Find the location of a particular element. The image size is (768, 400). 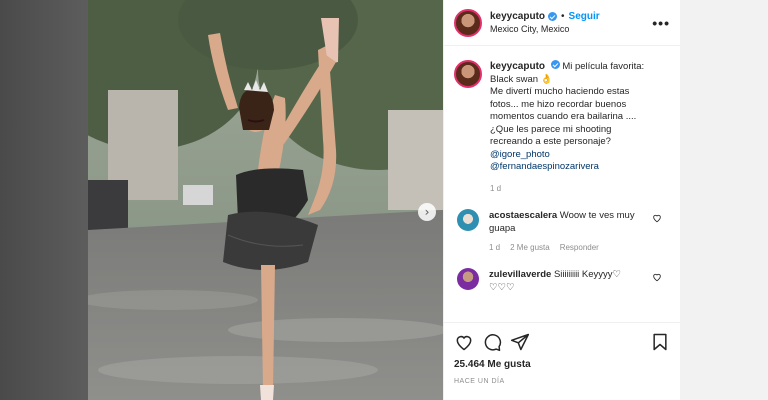

author-avatar is located at coordinates (468, 22).